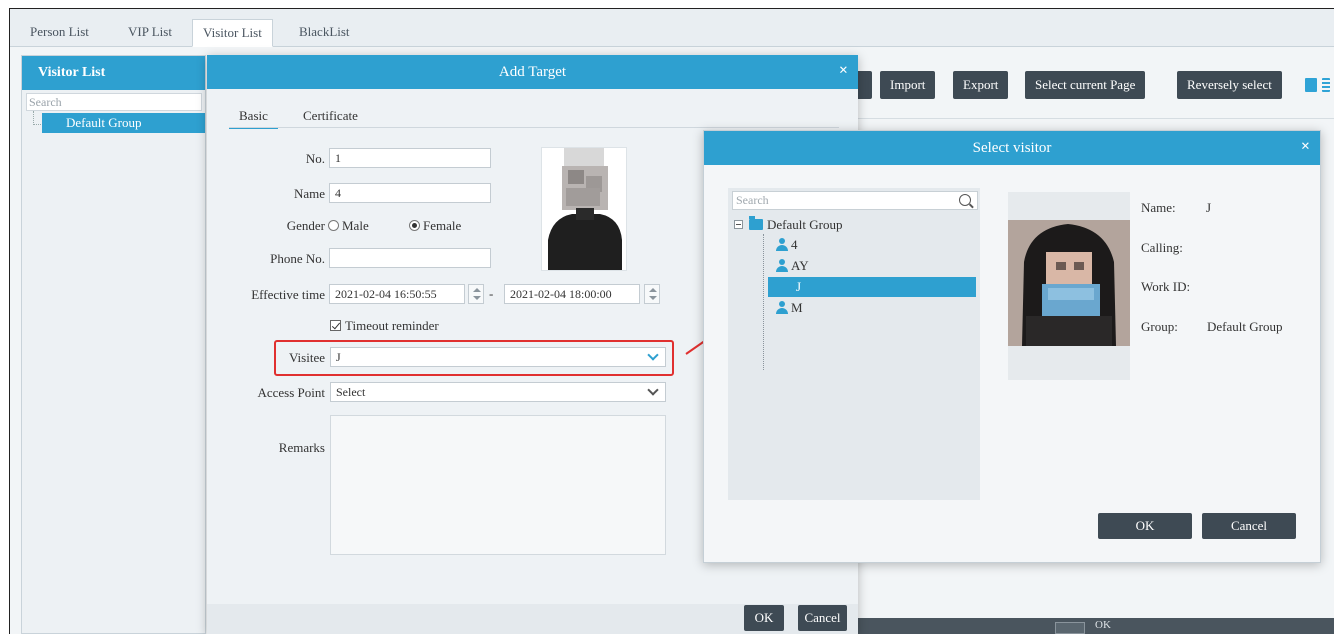 The image size is (1334, 634). What do you see at coordinates (330, 116) in the screenshot?
I see `tab-certificate: Certificate` at bounding box center [330, 116].